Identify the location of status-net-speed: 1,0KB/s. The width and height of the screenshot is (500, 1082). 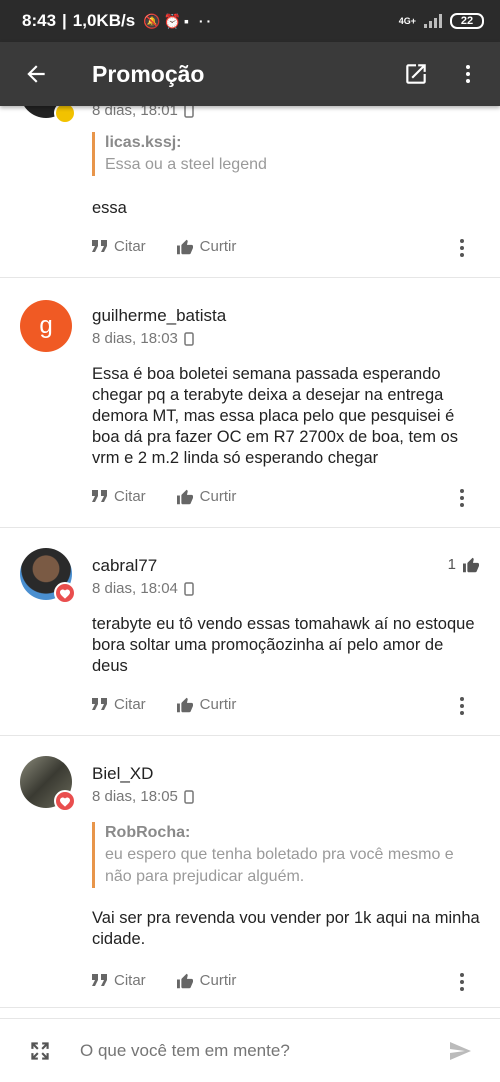
(104, 20).